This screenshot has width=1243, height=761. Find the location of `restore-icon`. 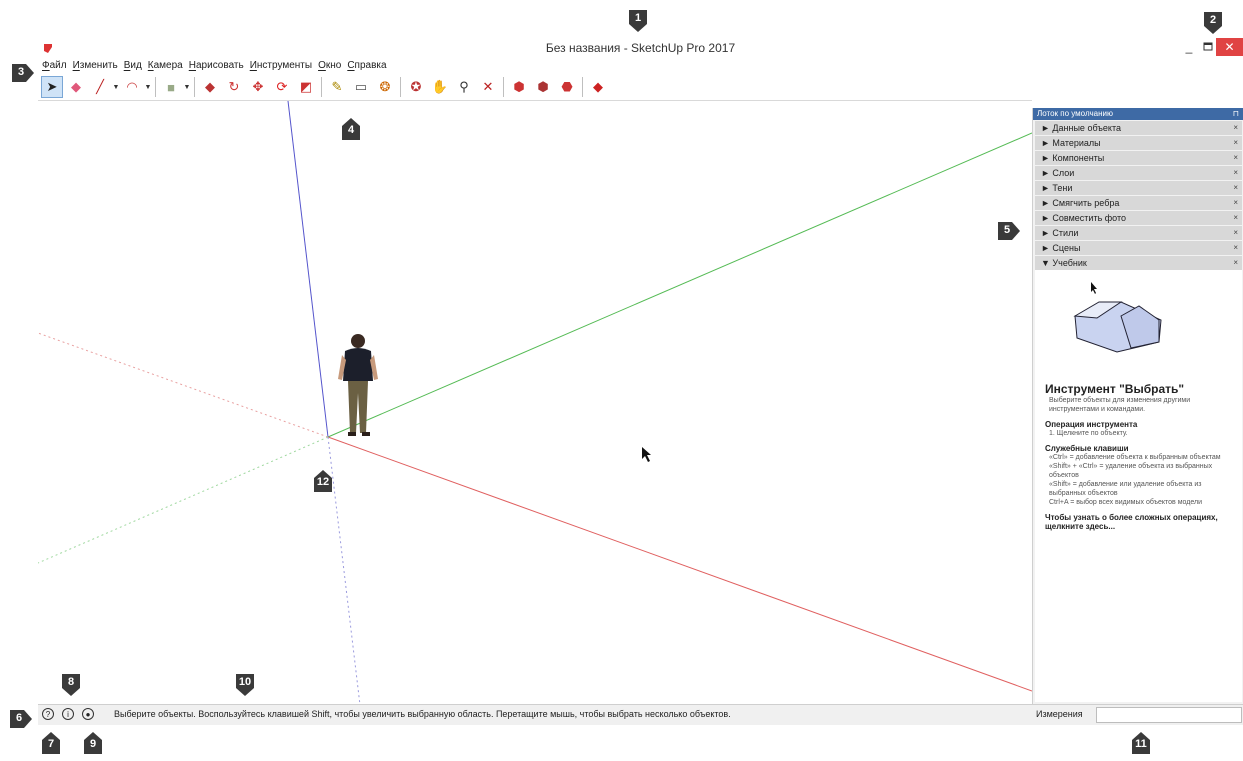

restore-icon is located at coordinates (1208, 46).